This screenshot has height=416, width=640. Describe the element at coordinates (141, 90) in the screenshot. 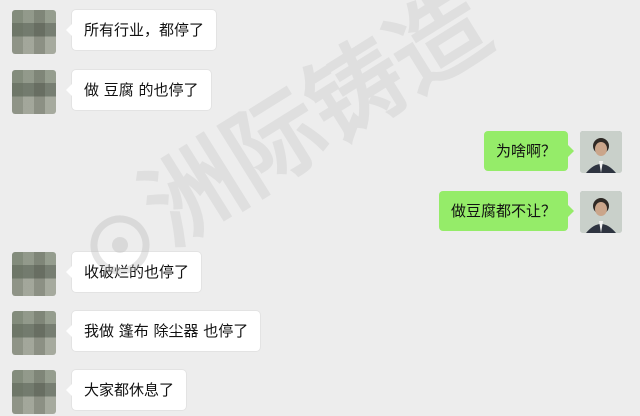

I see `message-text: 做 豆腐 的也停了` at that location.